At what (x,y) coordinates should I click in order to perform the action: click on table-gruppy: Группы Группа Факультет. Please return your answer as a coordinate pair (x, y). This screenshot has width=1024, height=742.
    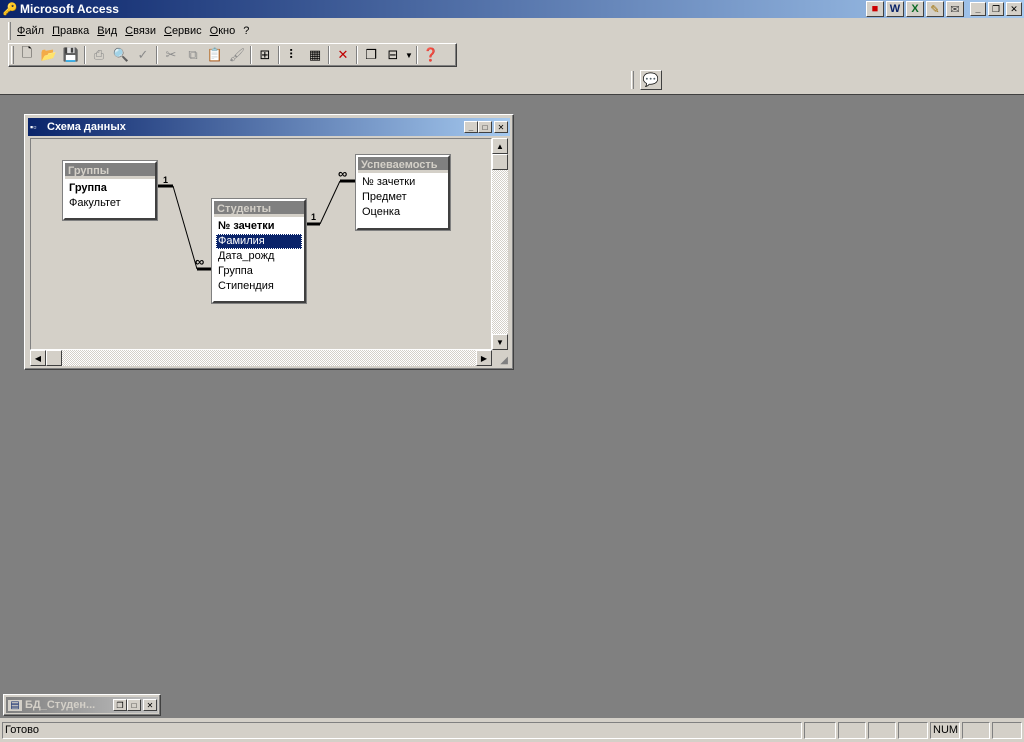
    Looking at the image, I should click on (110, 190).